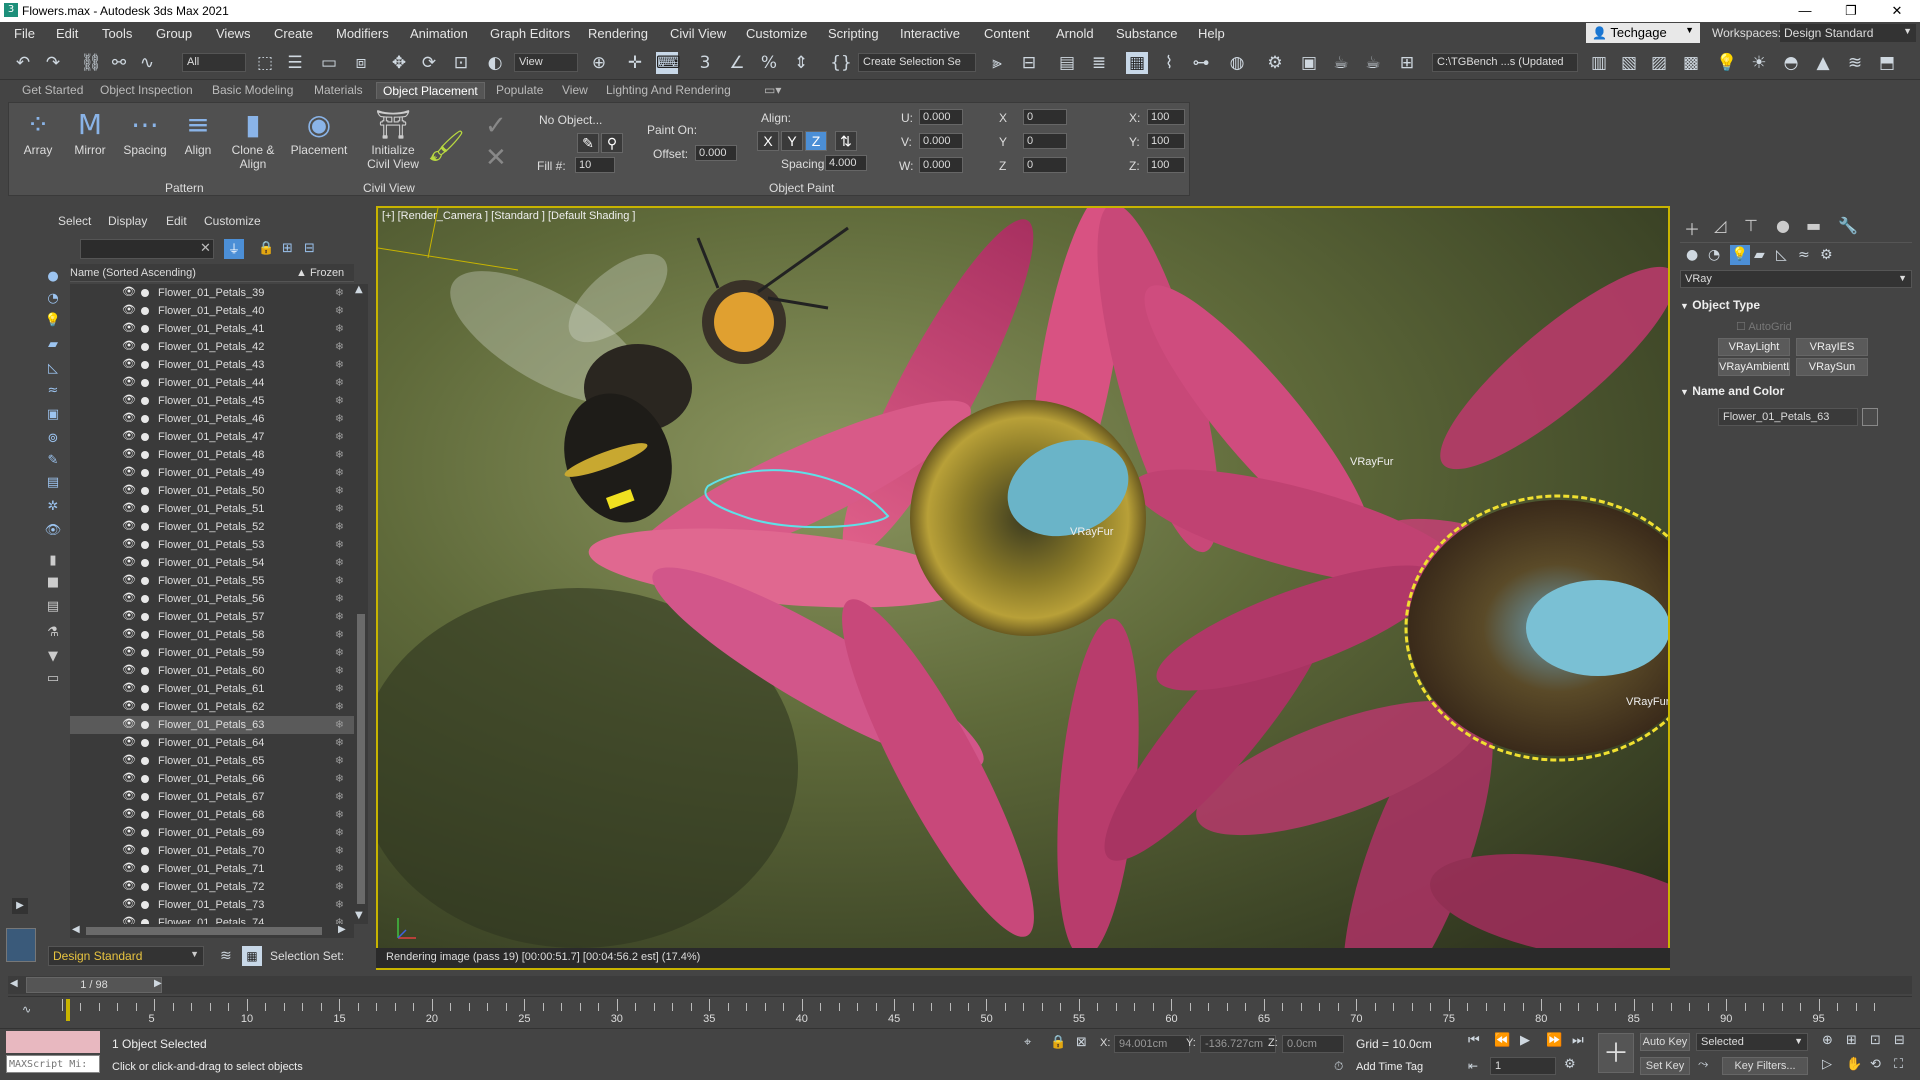 The width and height of the screenshot is (1920, 1080). Describe the element at coordinates (53, 1042) in the screenshot. I see `maxscript-listener-pink` at that location.